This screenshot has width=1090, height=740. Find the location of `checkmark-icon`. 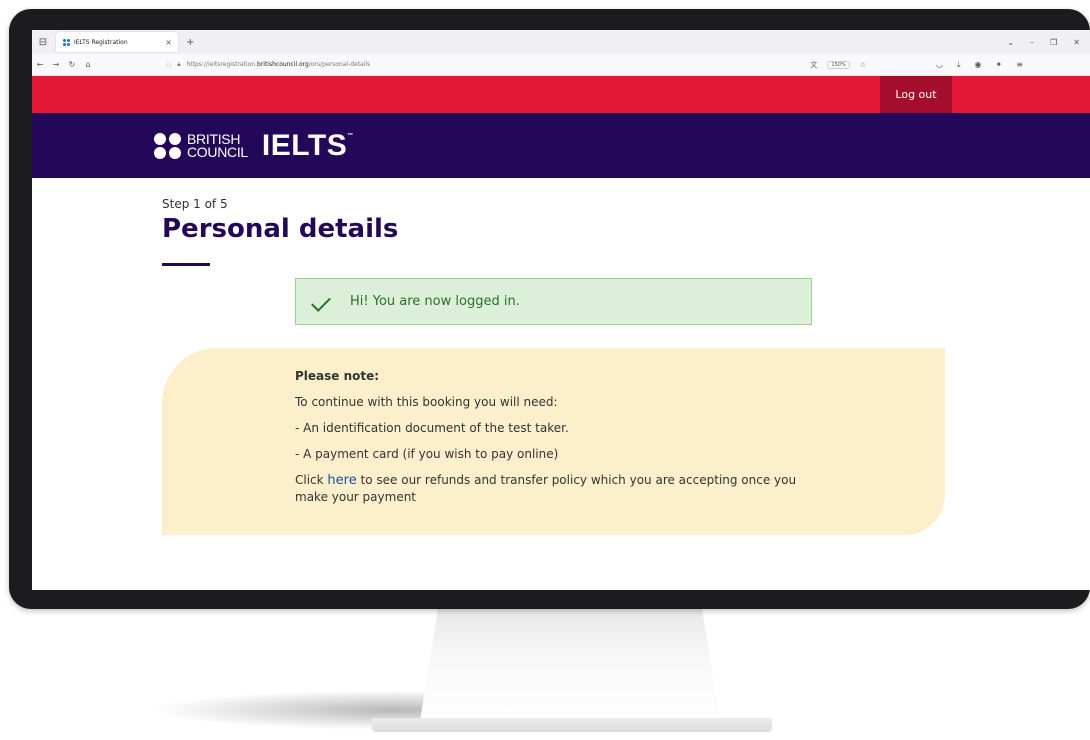

checkmark-icon is located at coordinates (325, 302).